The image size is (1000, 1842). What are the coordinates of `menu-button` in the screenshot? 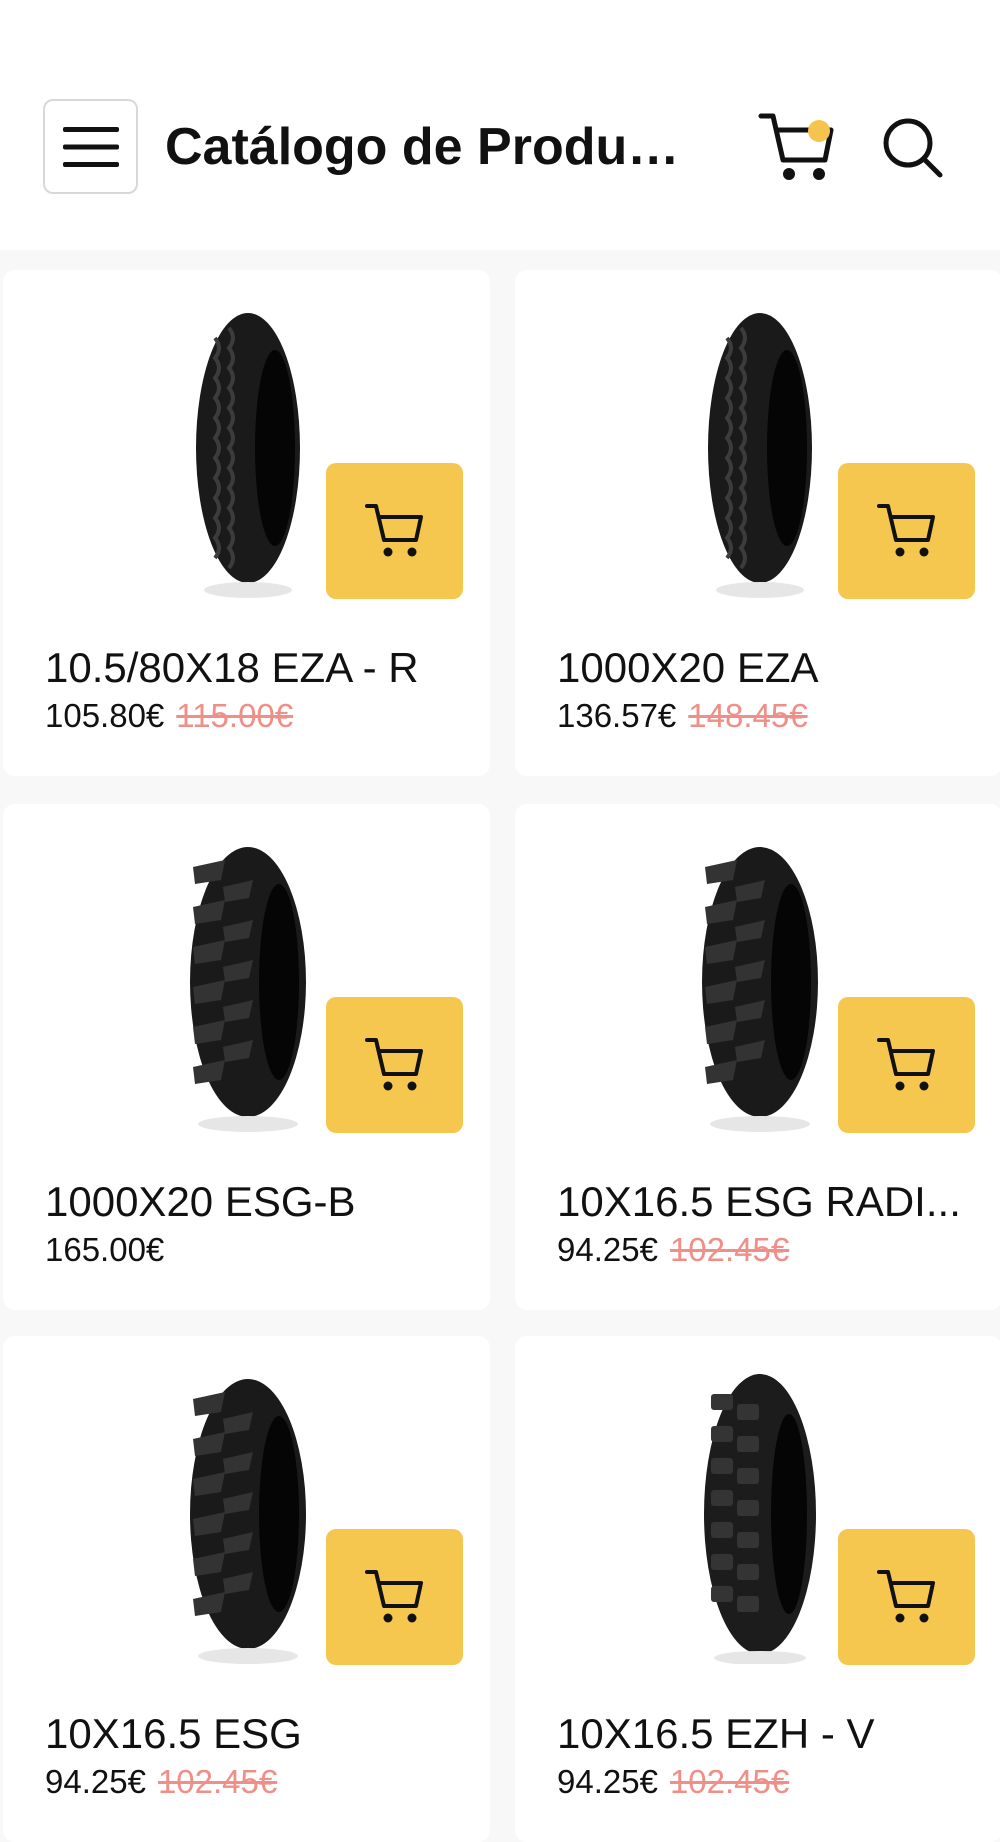 It's located at (90, 146).